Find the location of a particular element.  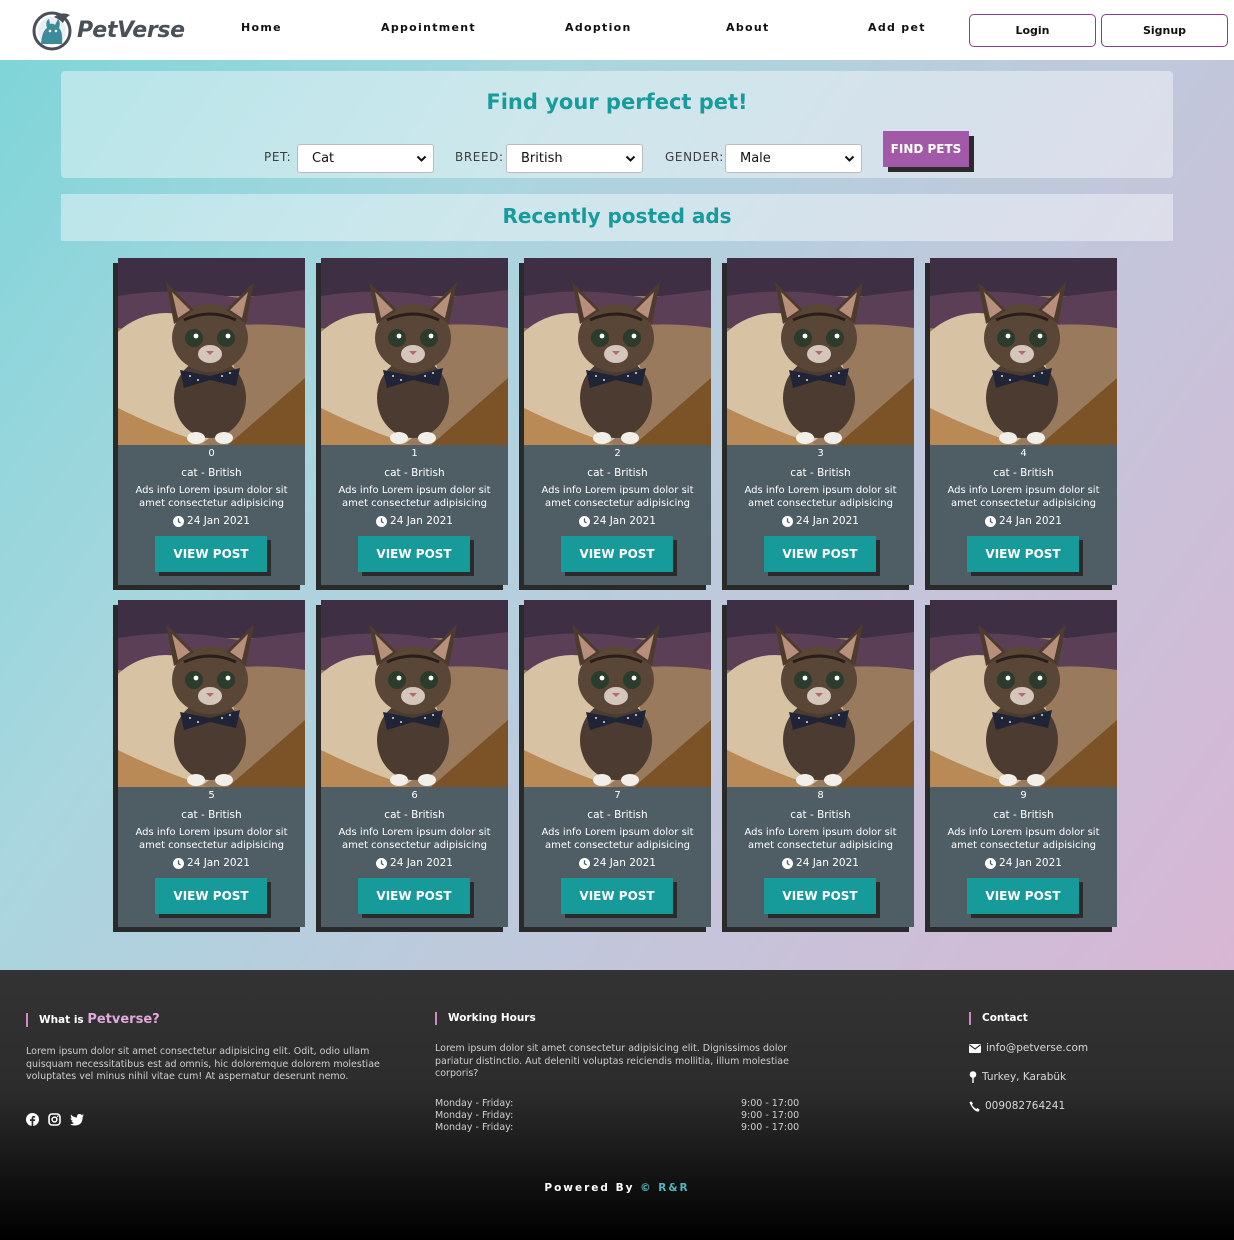

pet-select: Cat is located at coordinates (365, 158).